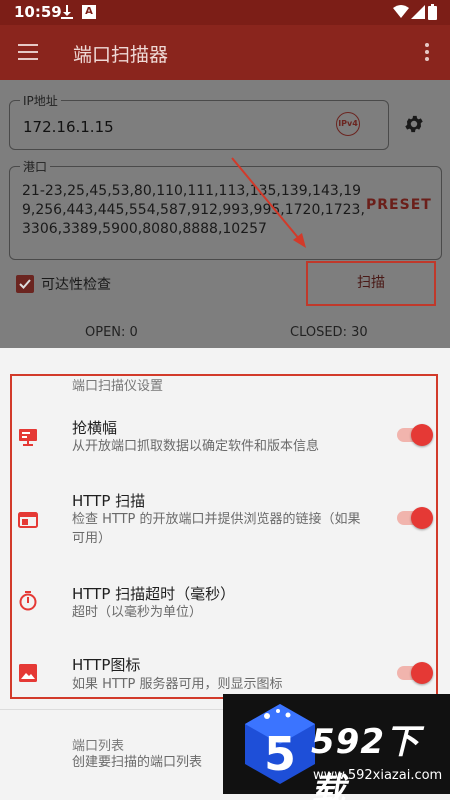 This screenshot has height=800, width=450. What do you see at coordinates (216, 529) in the screenshot?
I see `setting-desc-http-scan: 检查 HTTP 的开放端口并提供浏览器的链接（如果可用）` at bounding box center [216, 529].